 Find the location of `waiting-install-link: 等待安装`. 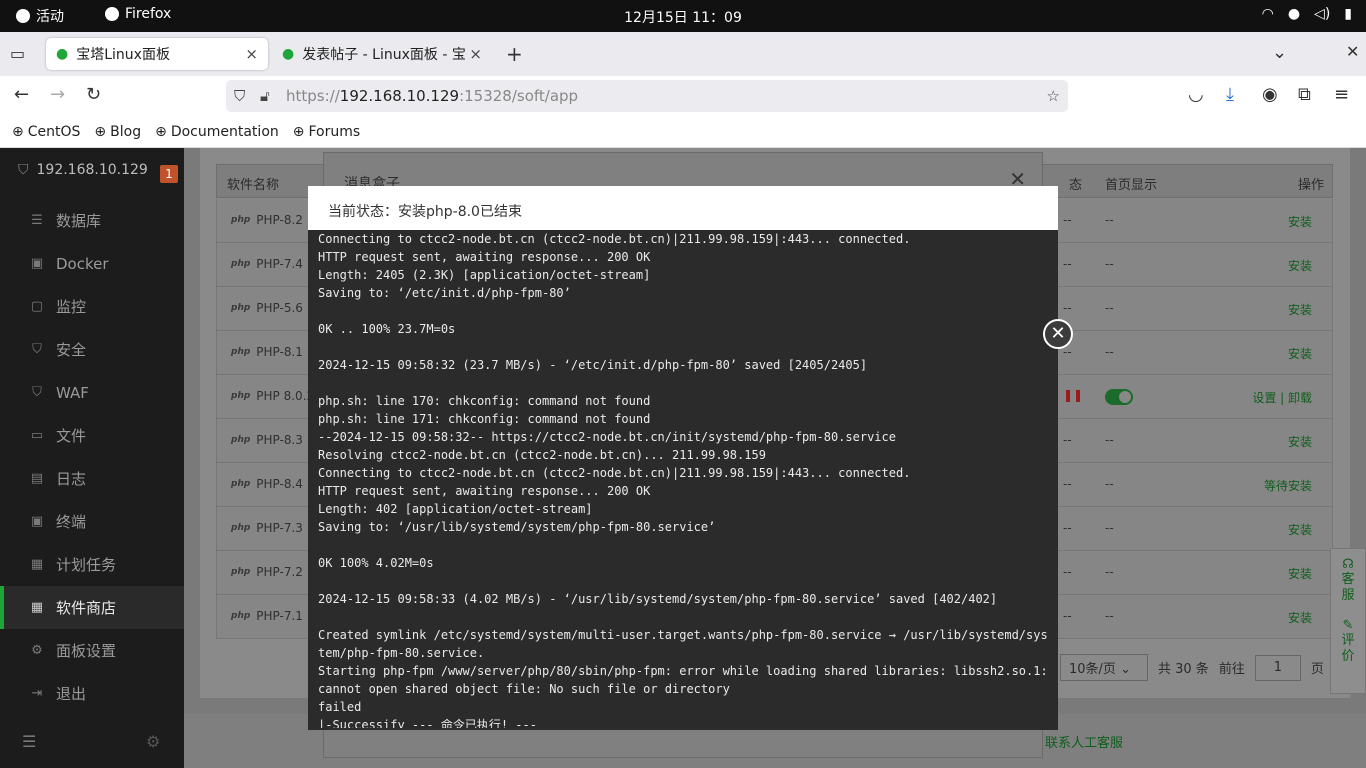

waiting-install-link: 等待安装 is located at coordinates (1288, 485).